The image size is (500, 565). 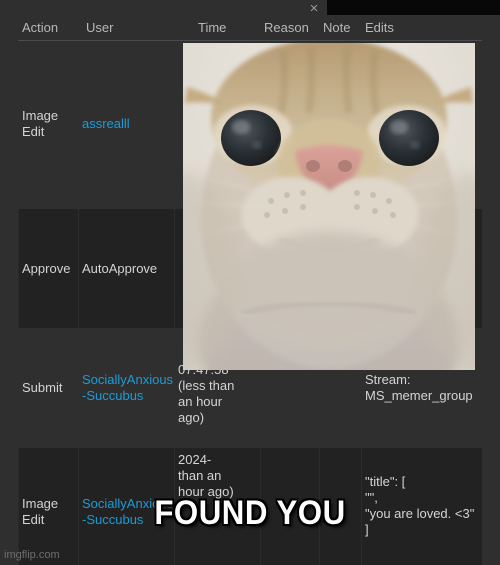 I want to click on table-header: Action User Time Reason Note Edits, so click(x=250, y=29).